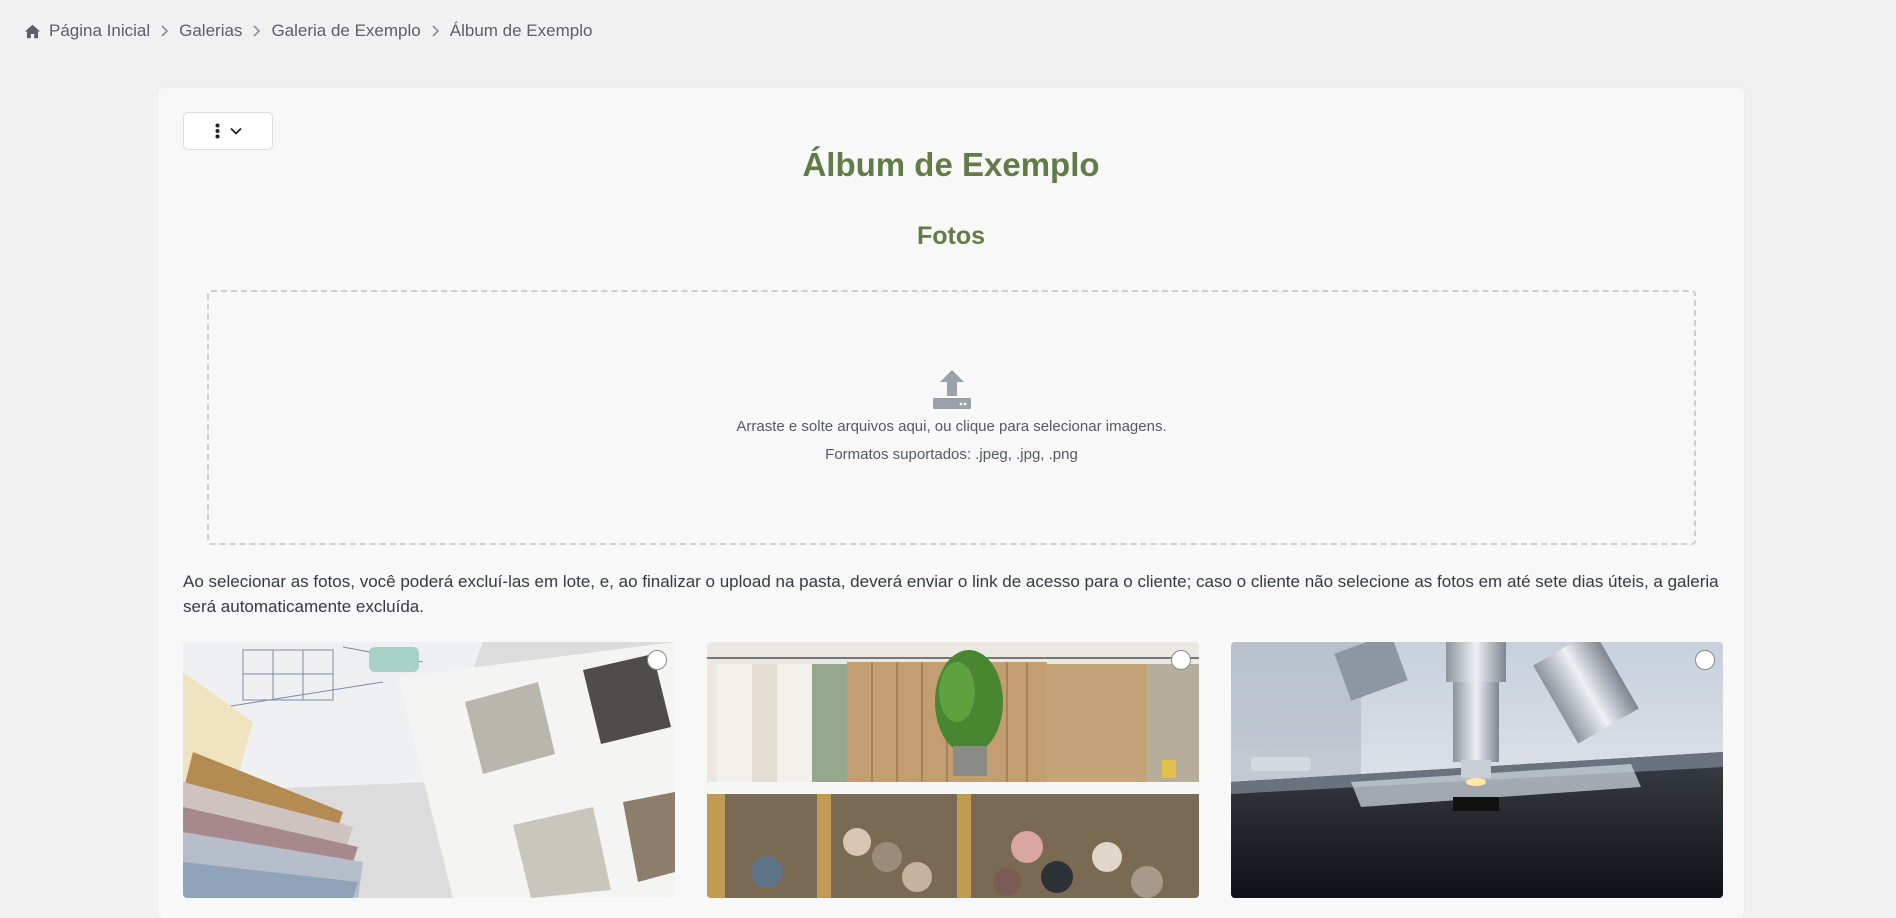 The height and width of the screenshot is (918, 1896). Describe the element at coordinates (100, 30) in the screenshot. I see `breadcrumb-home-label: Página Inicial` at that location.